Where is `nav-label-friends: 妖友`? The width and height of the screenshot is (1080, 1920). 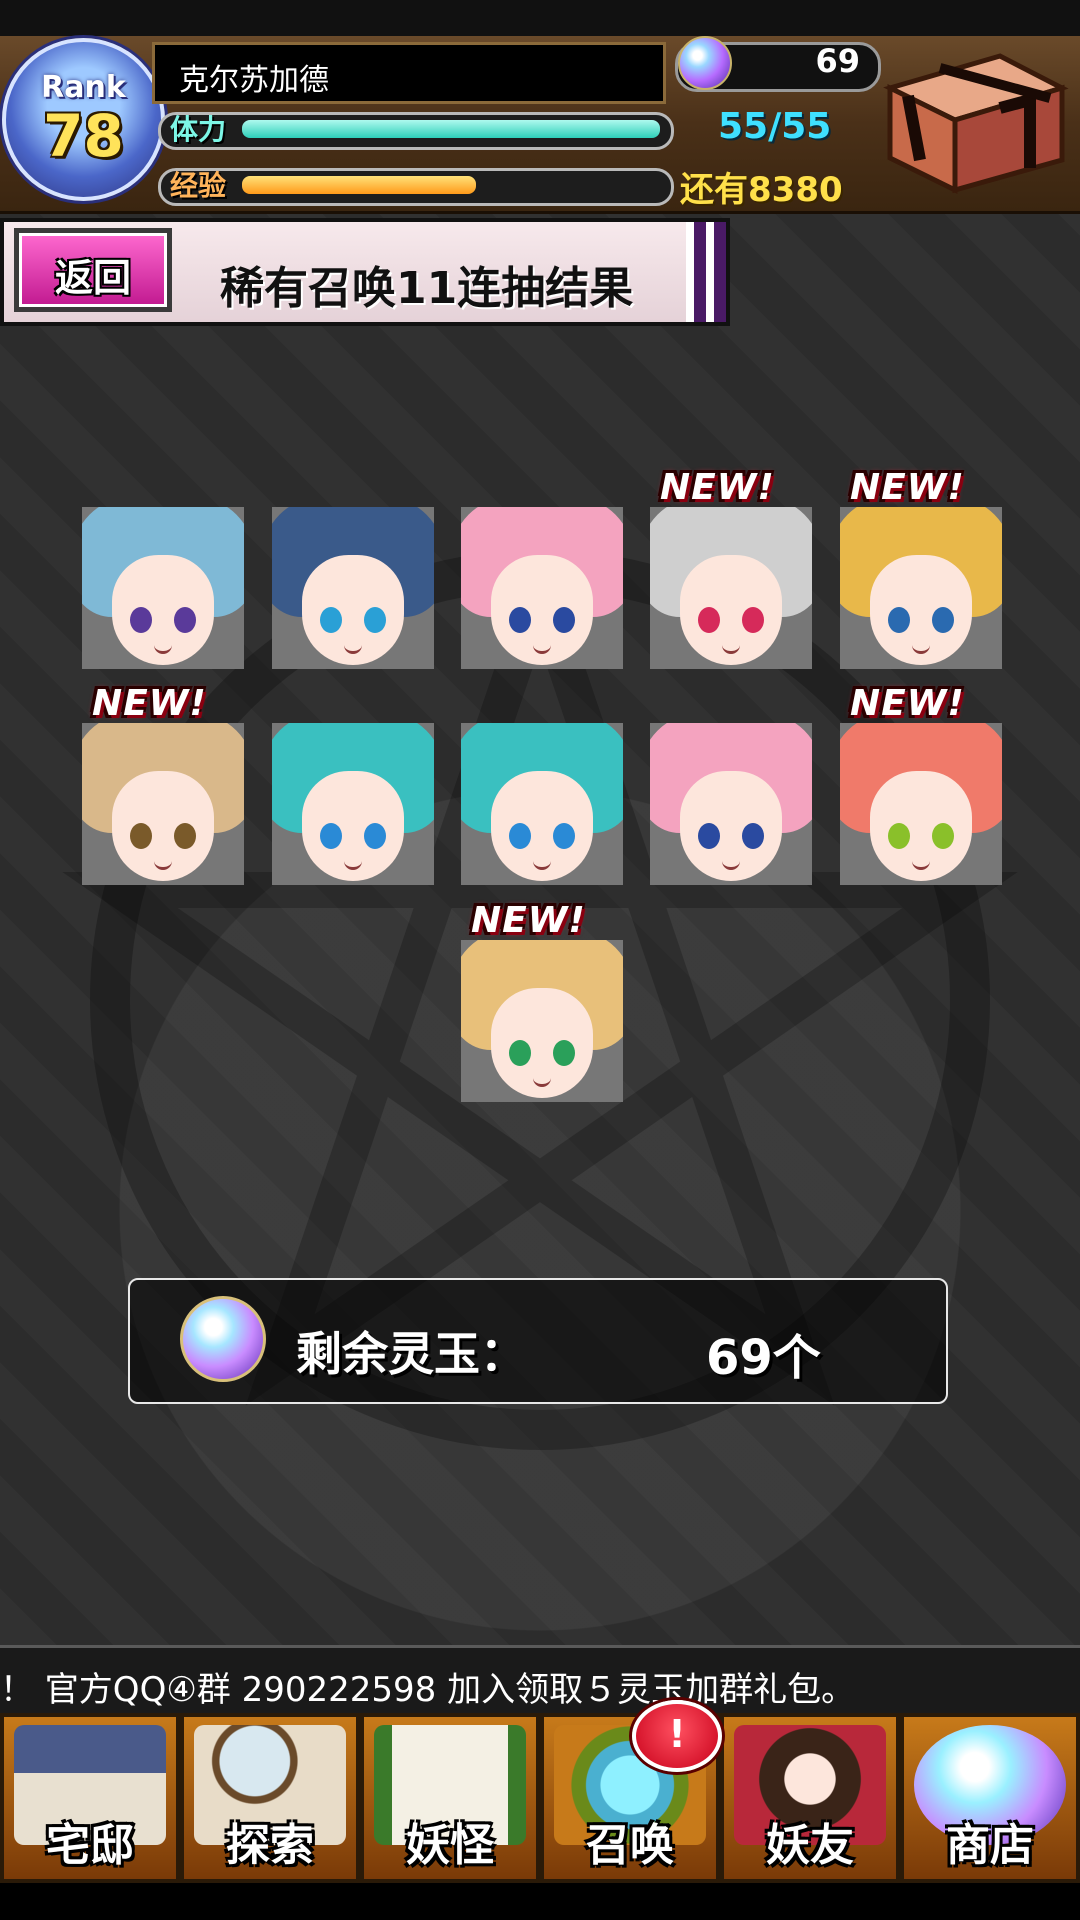 nav-label-friends: 妖友 is located at coordinates (810, 1845).